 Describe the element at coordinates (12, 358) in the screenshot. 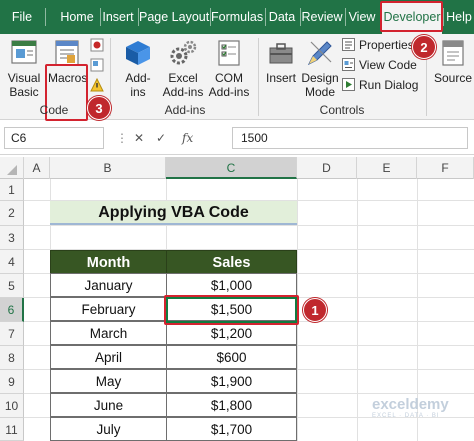

I see `row-header-8: 8` at that location.